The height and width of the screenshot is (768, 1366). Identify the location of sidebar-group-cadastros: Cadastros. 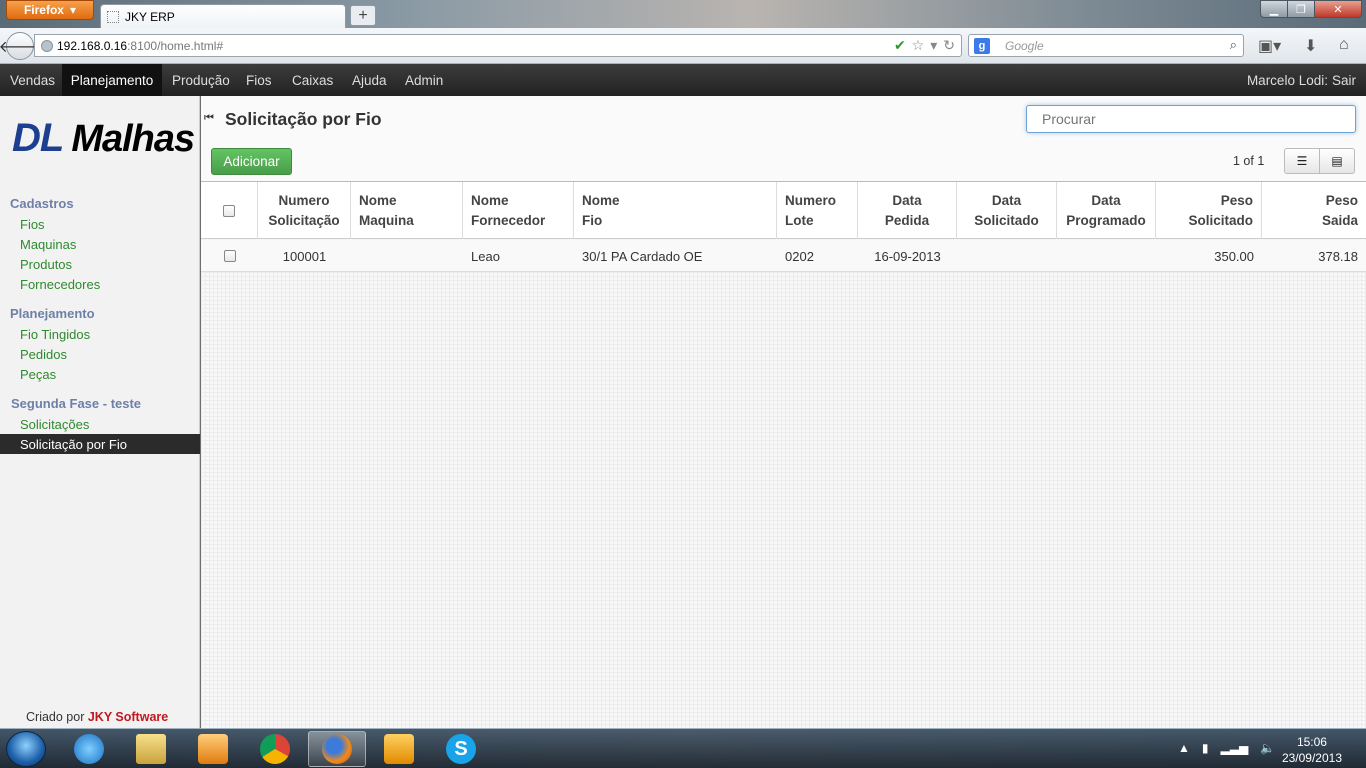
(42, 203).